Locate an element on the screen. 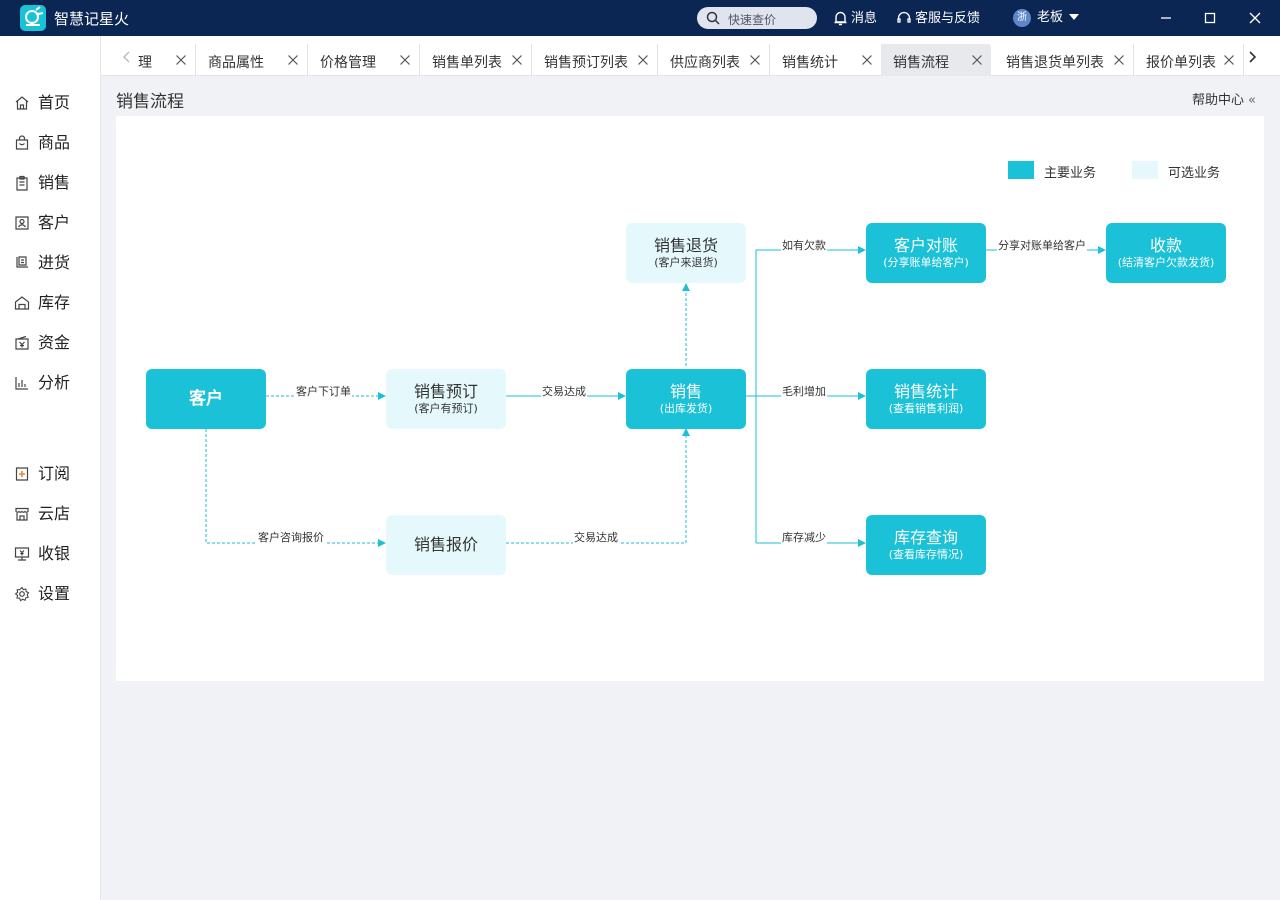  warehouse-icon is located at coordinates (22, 303).